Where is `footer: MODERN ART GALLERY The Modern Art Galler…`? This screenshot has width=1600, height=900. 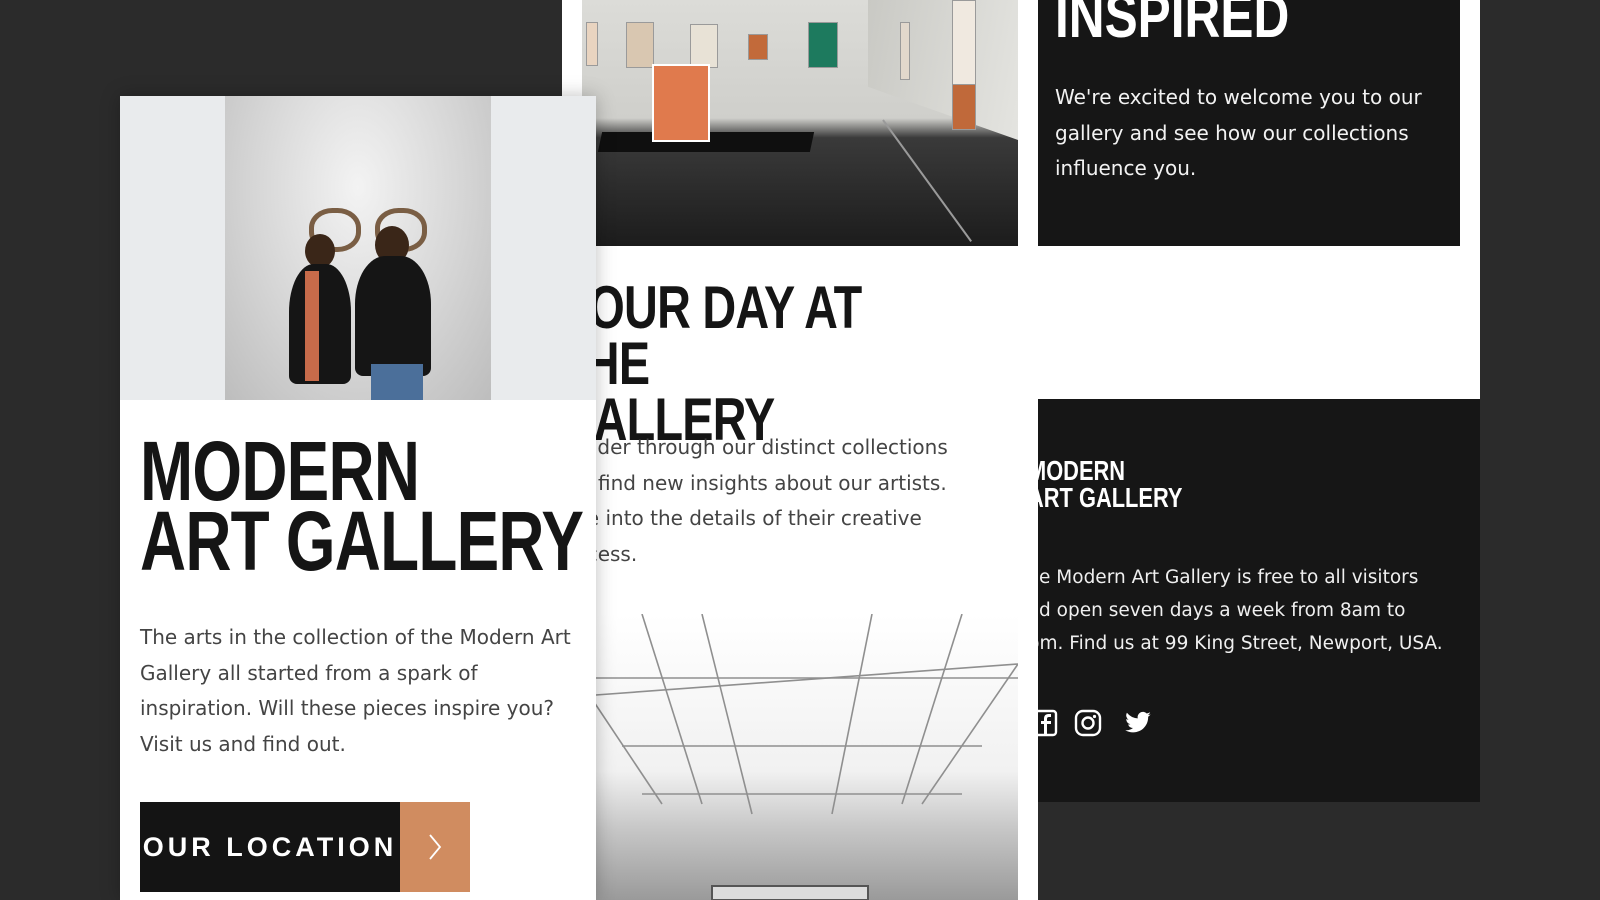 footer: MODERN ART GALLERY The Modern Art Galler… is located at coordinates (1259, 600).